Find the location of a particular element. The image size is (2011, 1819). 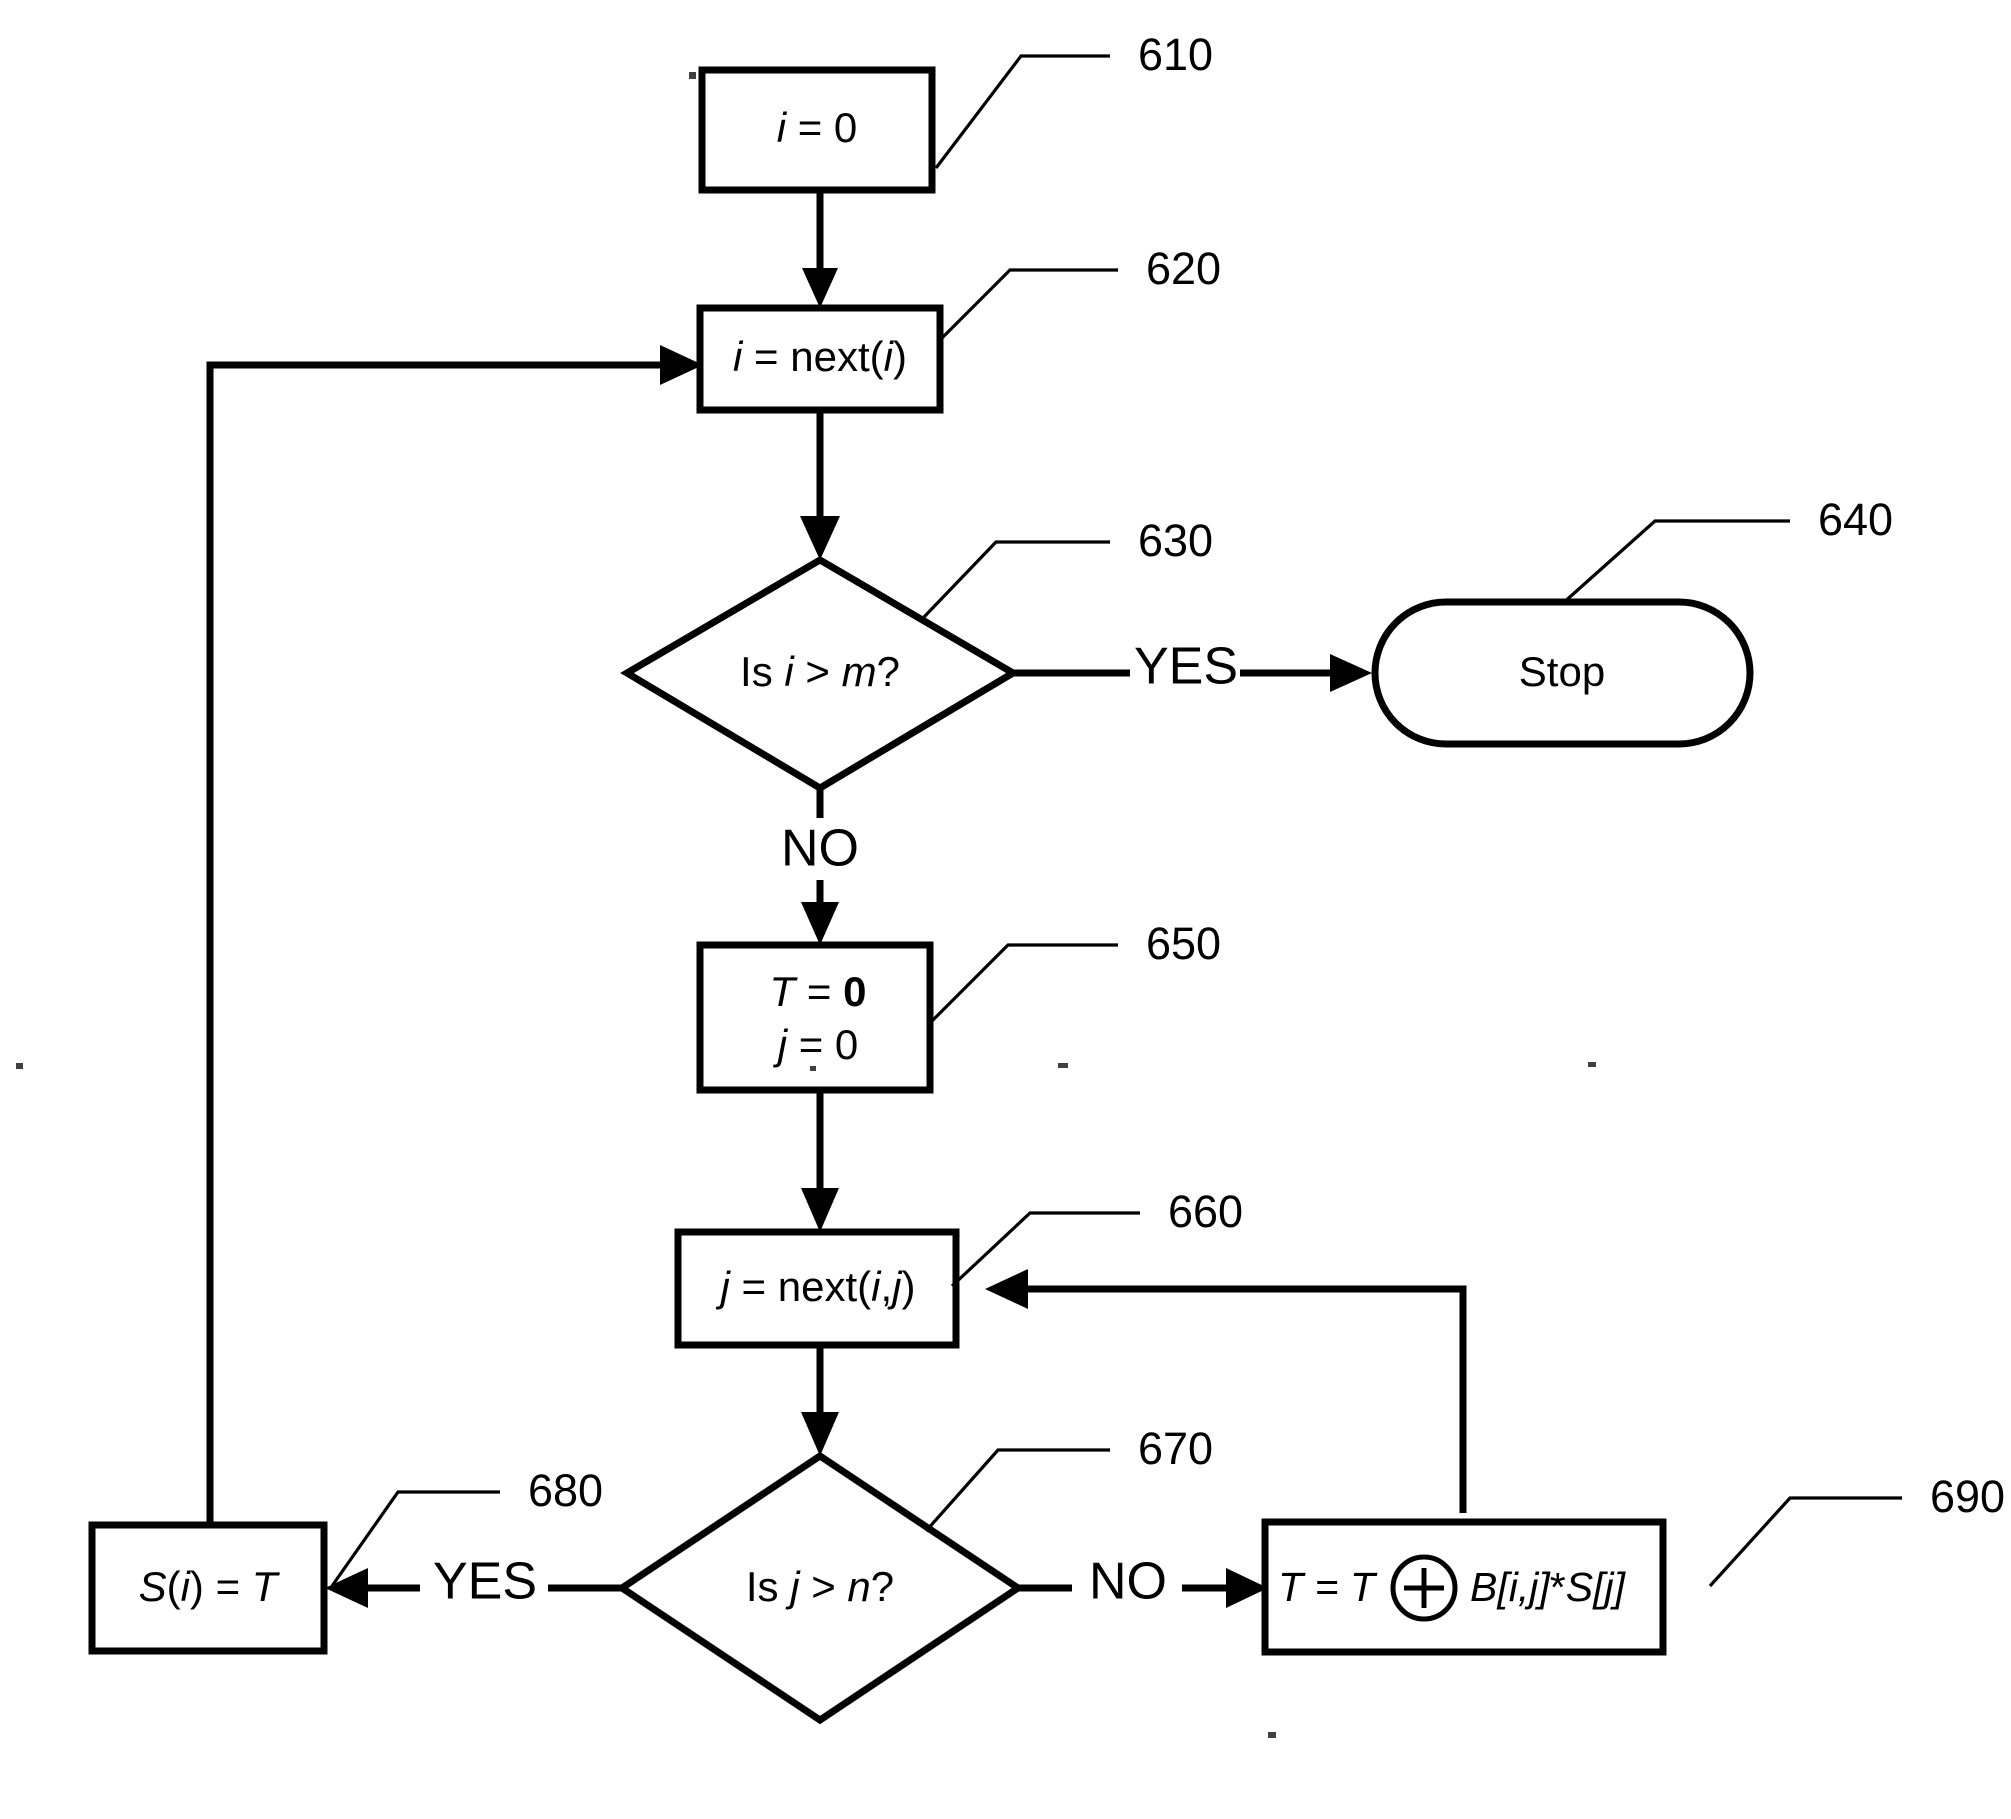

node-650-label-line2: j = 0 is located at coordinates (816, 1044).